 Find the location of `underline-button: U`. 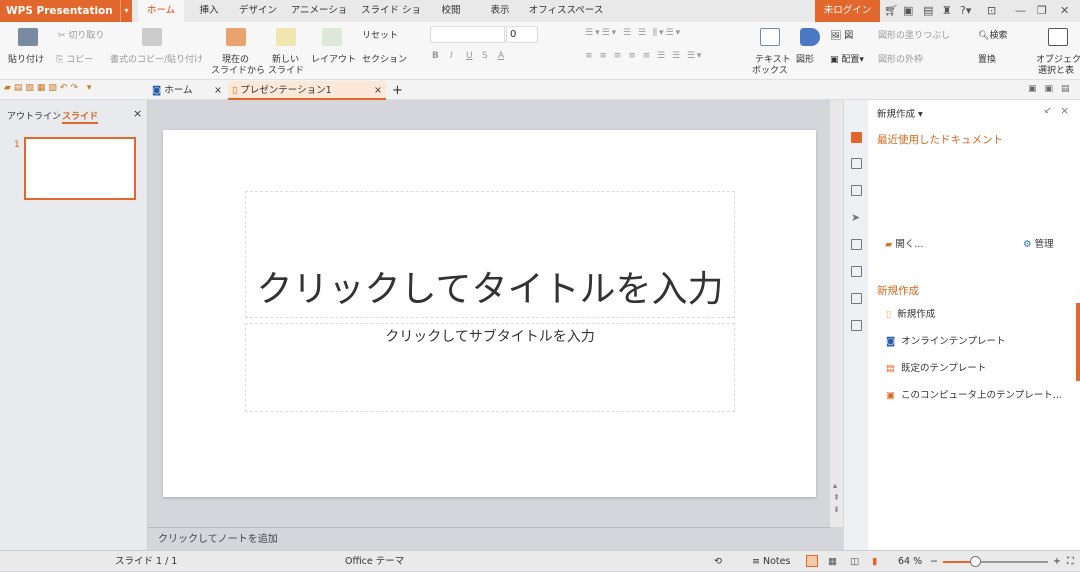

underline-button: U is located at coordinates (469, 56).